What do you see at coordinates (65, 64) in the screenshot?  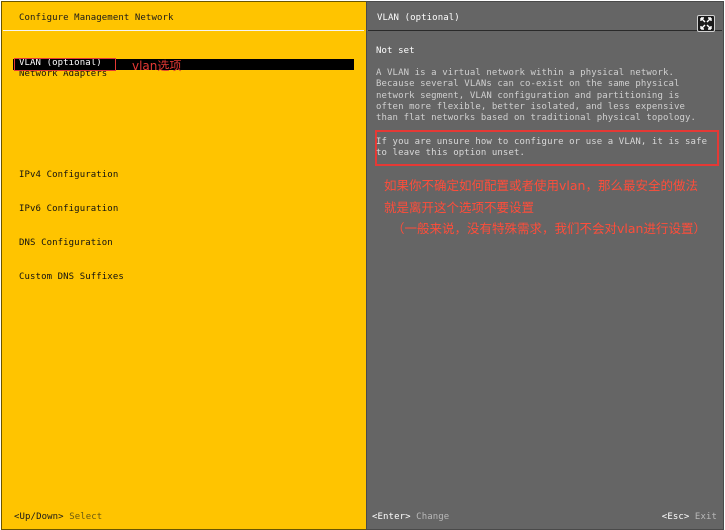 I see `annotation-highlight-box` at bounding box center [65, 64].